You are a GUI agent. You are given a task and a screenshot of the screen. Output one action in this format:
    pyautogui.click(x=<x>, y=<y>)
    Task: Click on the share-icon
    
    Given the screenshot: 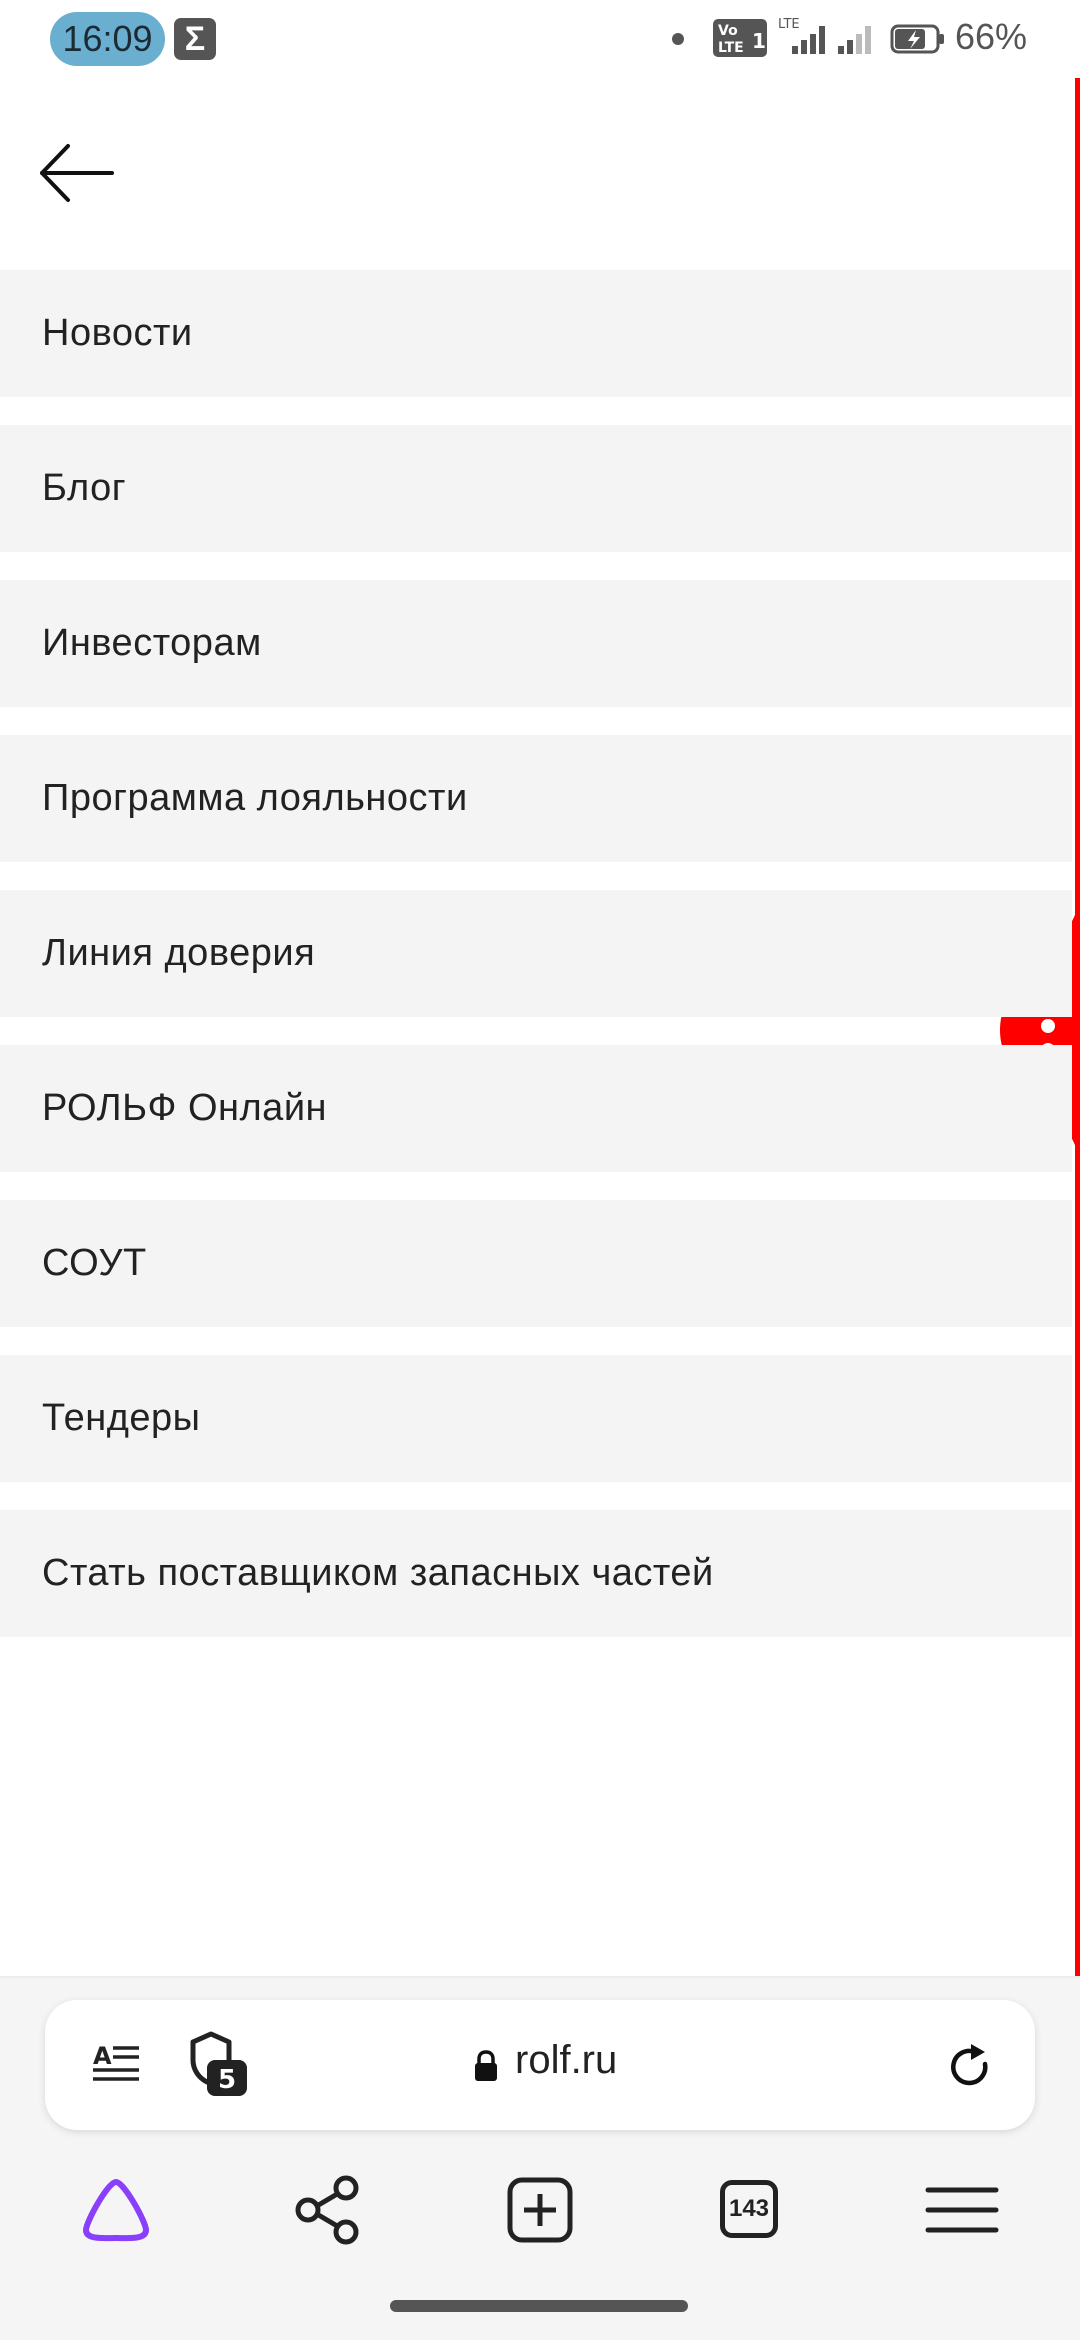 What is the action you would take?
    pyautogui.click(x=328, y=2210)
    